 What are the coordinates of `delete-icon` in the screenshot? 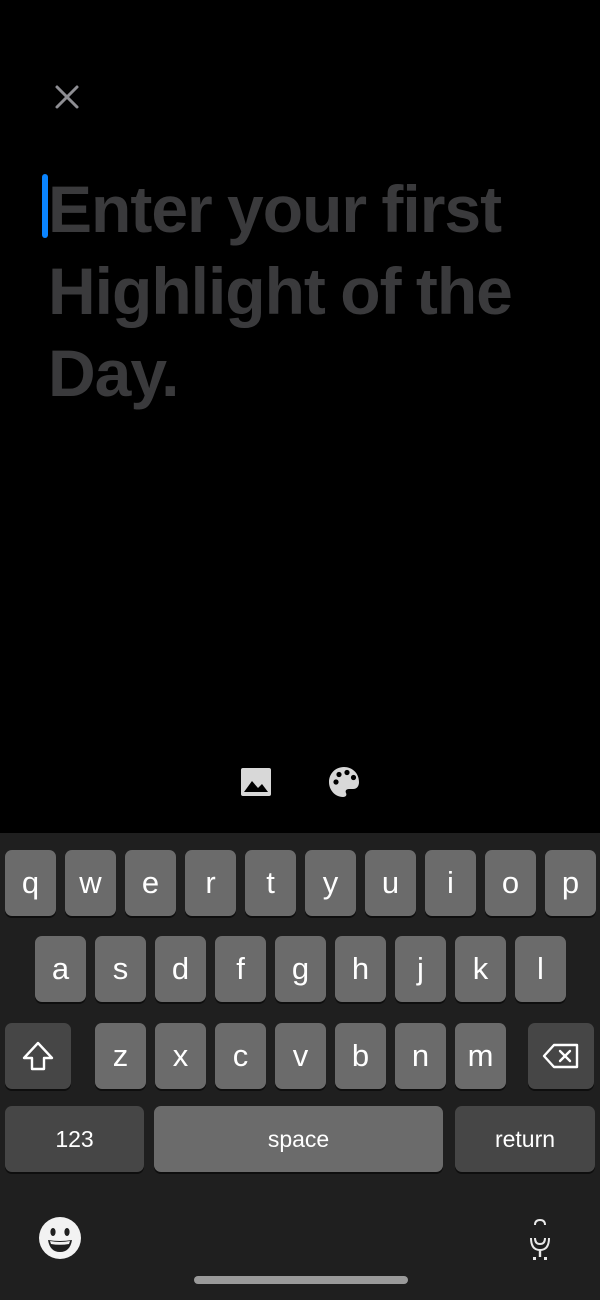 It's located at (560, 1056).